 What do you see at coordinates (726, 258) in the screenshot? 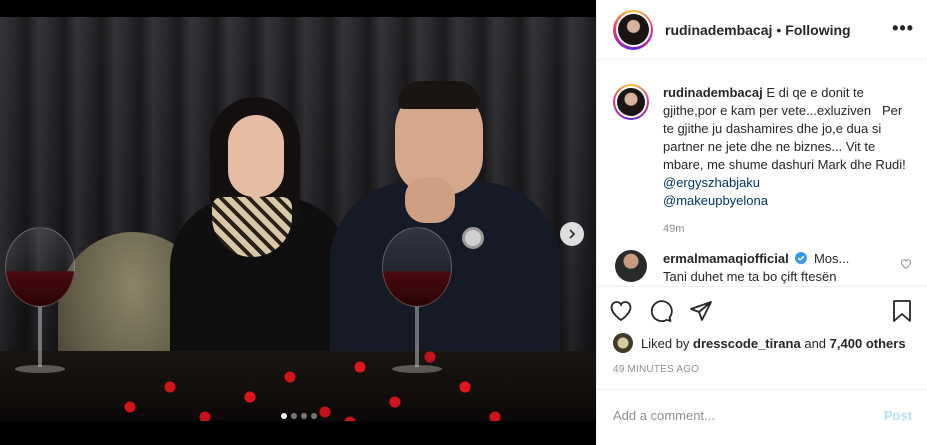
I see `commenter-username: ermalmamaqiofficial` at bounding box center [726, 258].